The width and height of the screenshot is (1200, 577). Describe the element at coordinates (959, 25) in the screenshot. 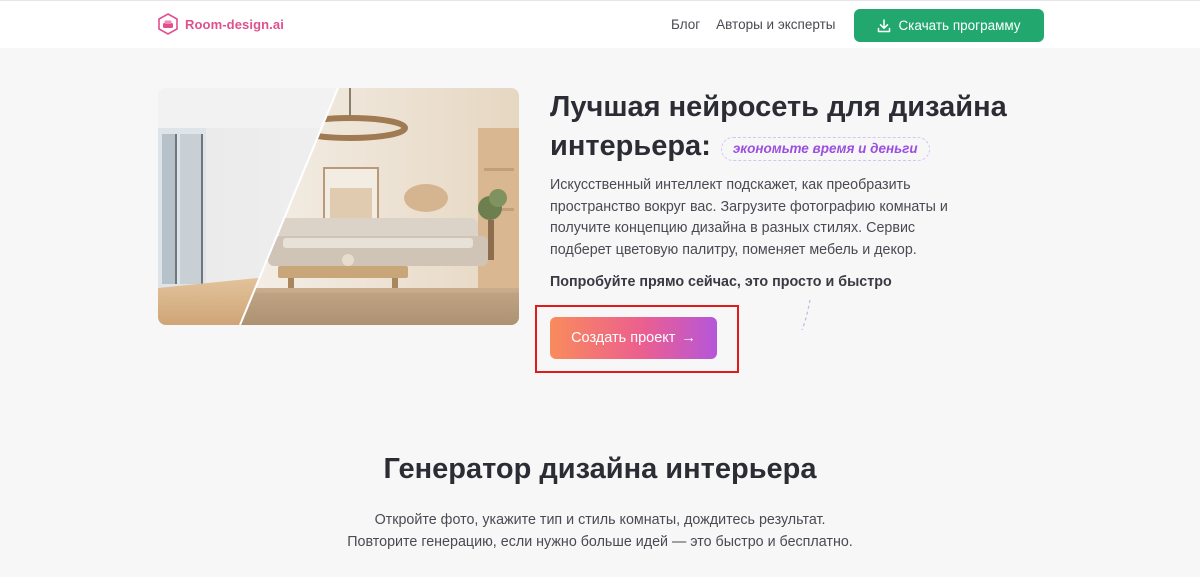

I see `download-button-label: Скачать программу` at that location.